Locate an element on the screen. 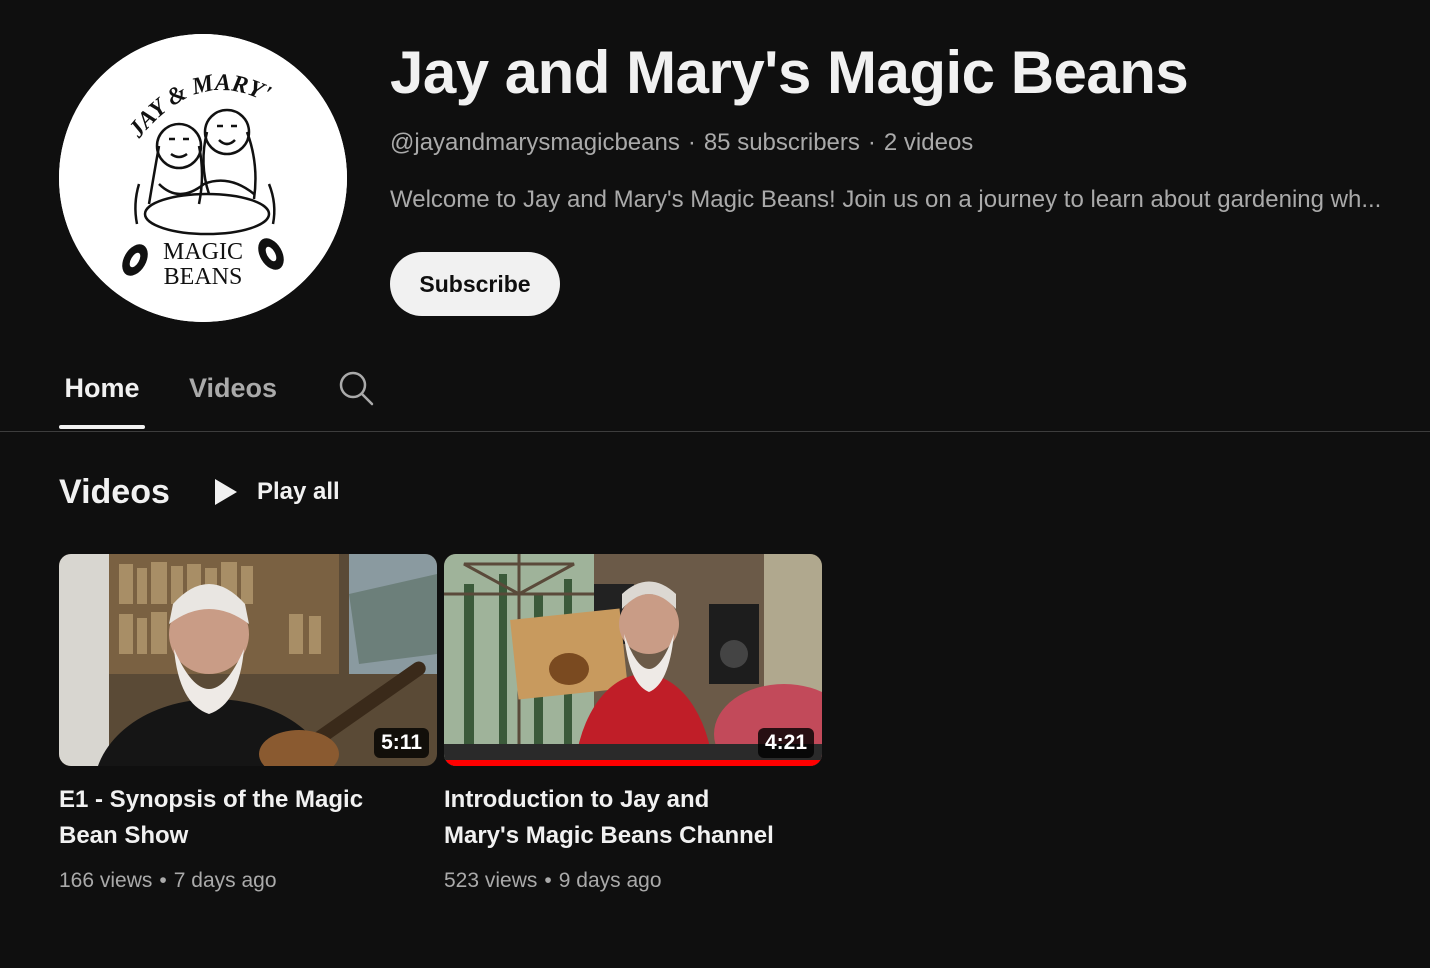  subscribe-button: Subscribe is located at coordinates (475, 284).